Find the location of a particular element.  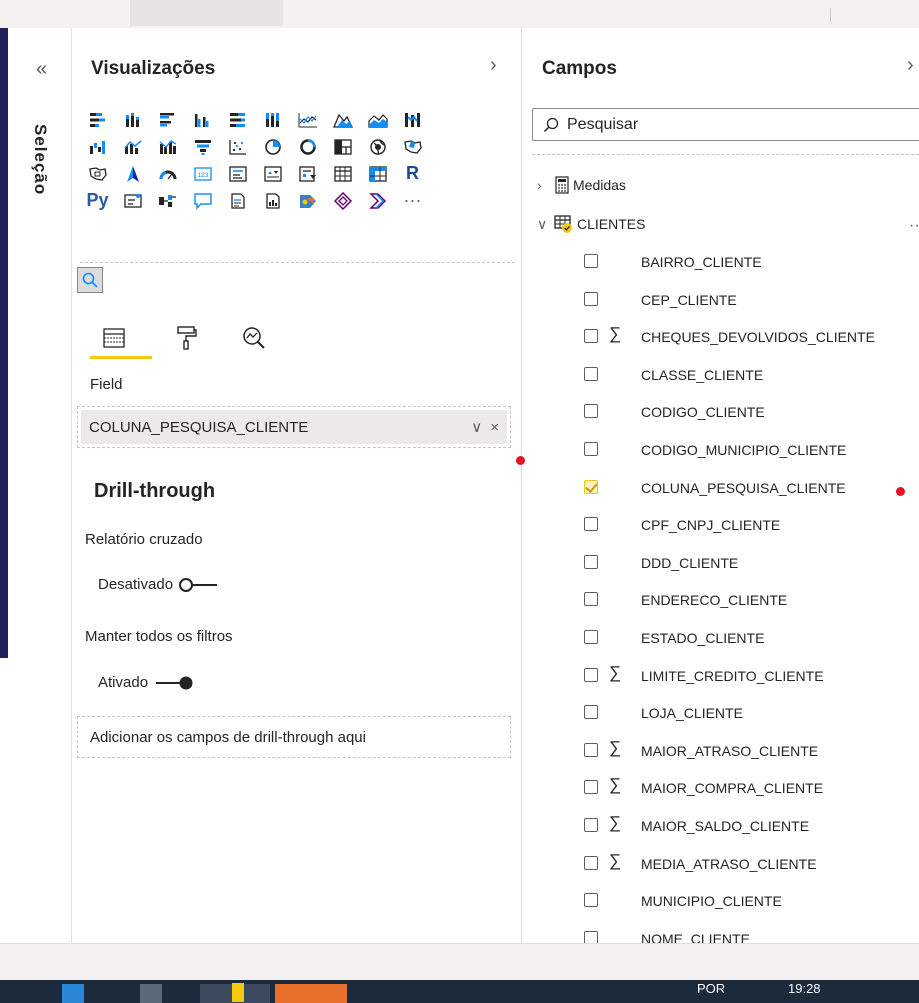

treemap-icon is located at coordinates (342, 146).